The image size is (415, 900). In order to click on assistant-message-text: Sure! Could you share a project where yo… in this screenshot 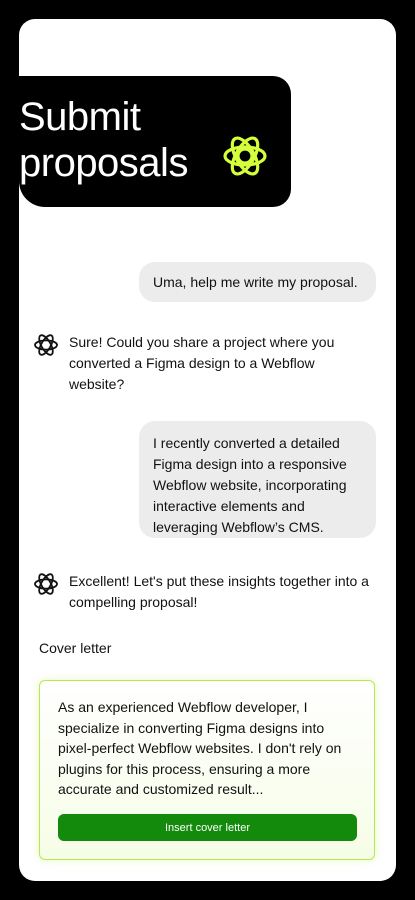, I will do `click(202, 363)`.